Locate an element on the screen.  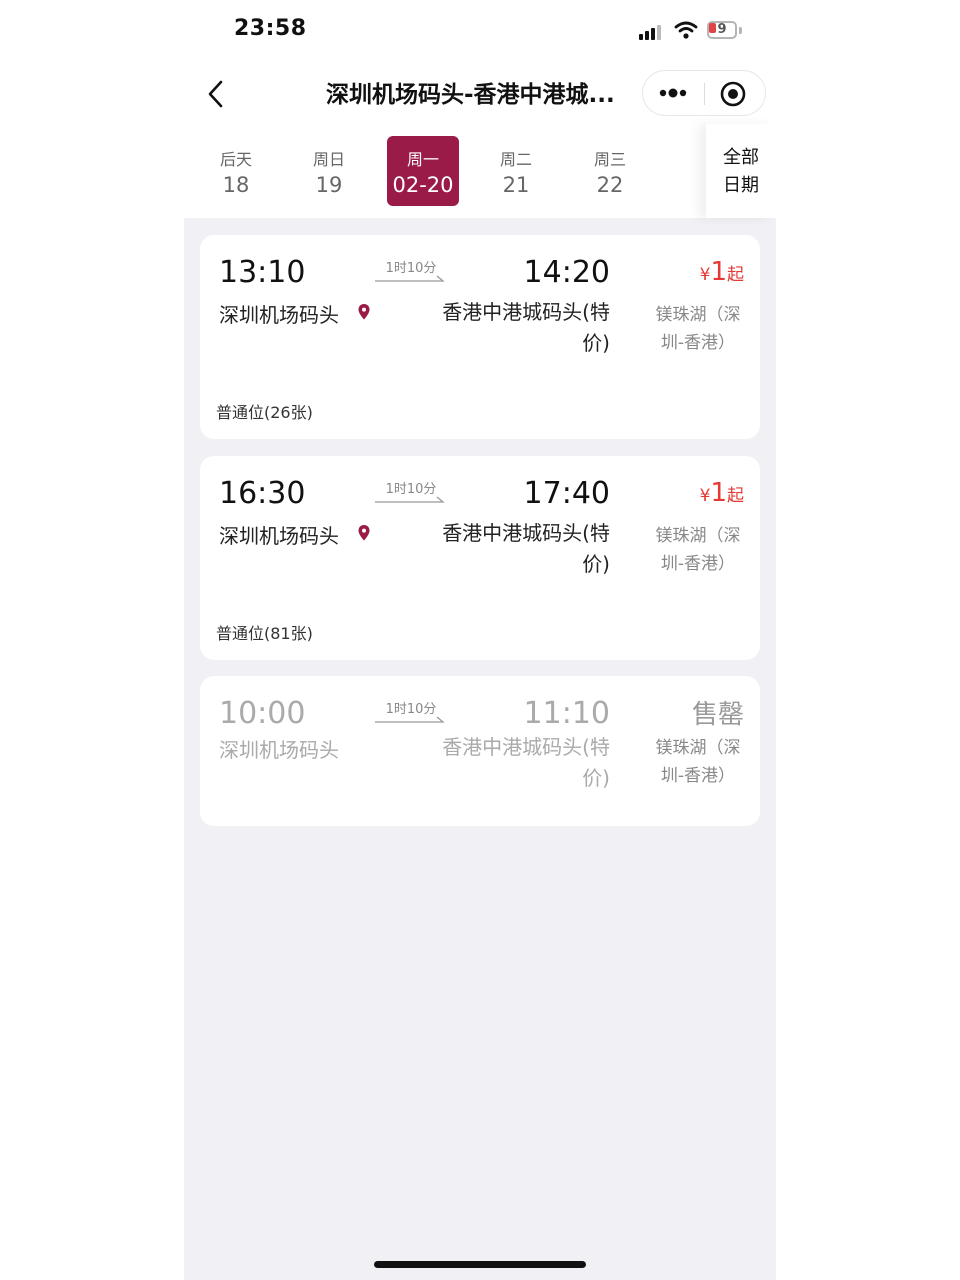
date-tab-date: 02-20 is located at coordinates (423, 185).